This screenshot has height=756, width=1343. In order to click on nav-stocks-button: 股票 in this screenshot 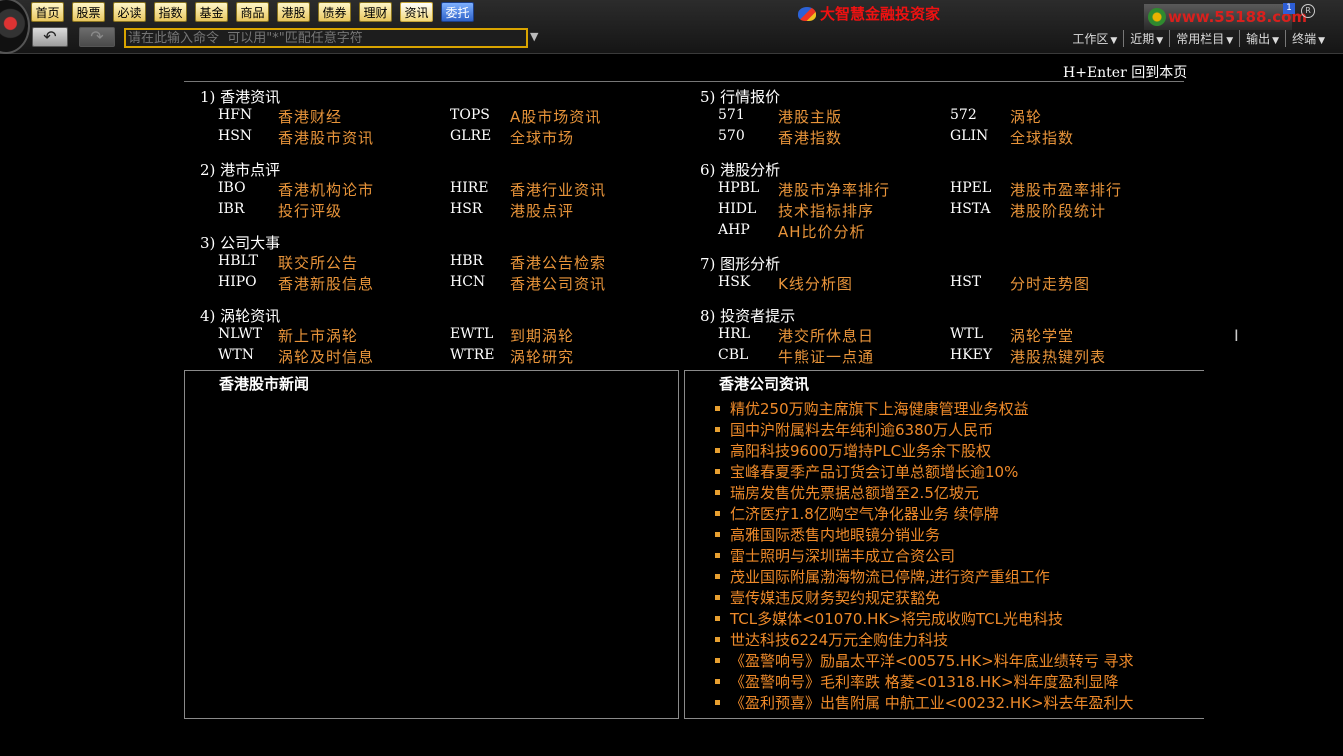, I will do `click(88, 12)`.